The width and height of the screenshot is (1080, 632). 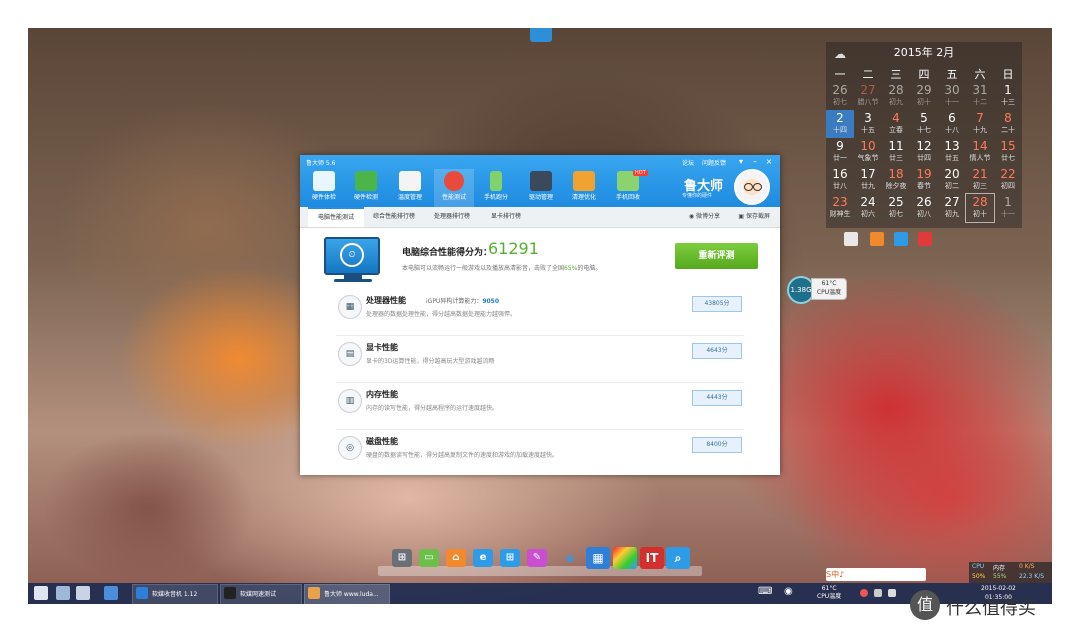 I want to click on keyboard-icon: ⌨, so click(x=765, y=593).